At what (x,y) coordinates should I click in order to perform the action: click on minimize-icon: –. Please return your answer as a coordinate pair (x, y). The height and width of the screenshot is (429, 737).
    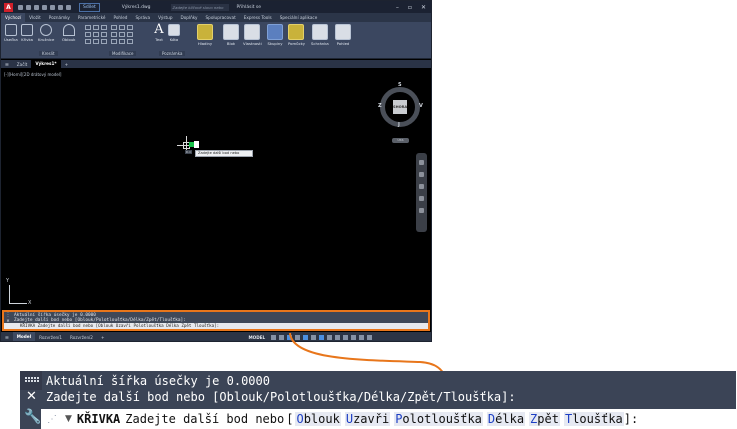
    Looking at the image, I should click on (397, 7).